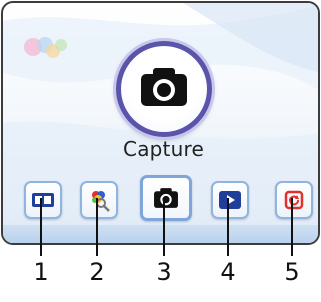 The image size is (321, 302). I want to click on decorative-dots, so click(45, 47).